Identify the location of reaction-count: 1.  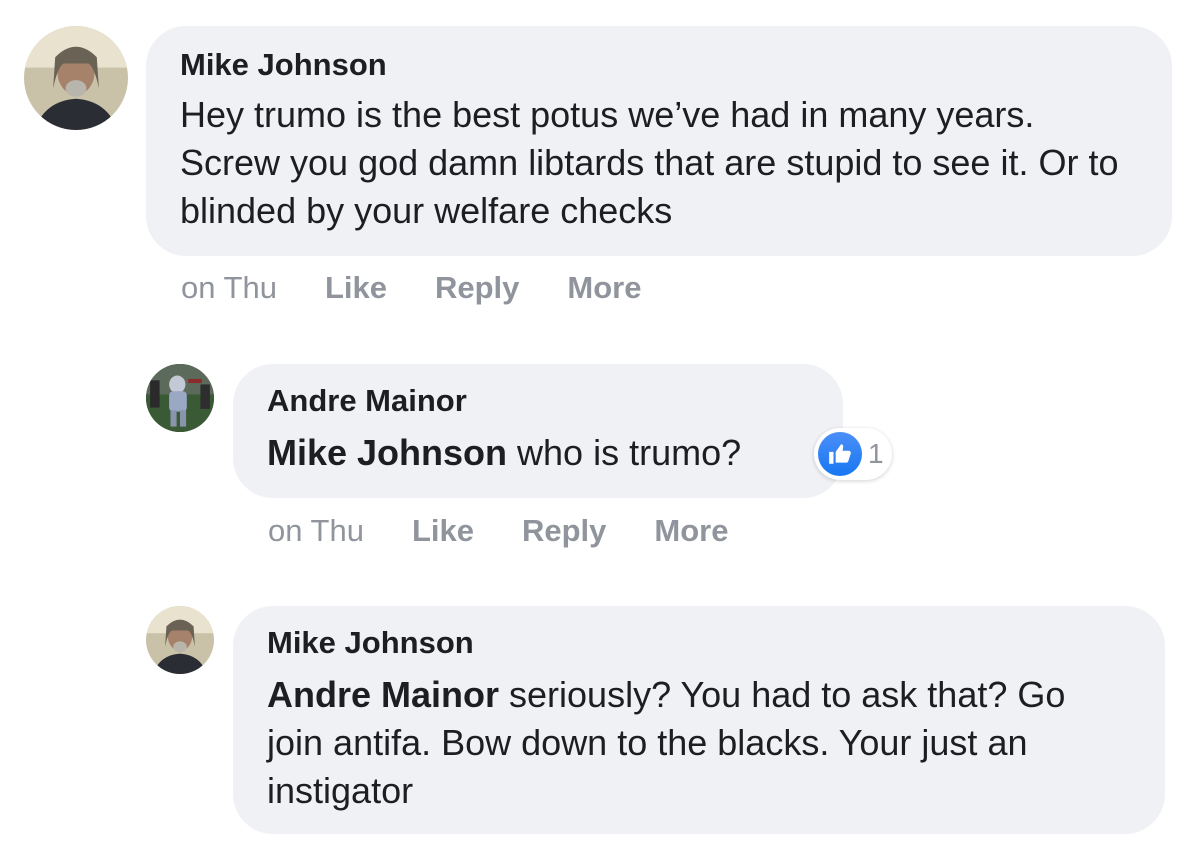
(876, 453).